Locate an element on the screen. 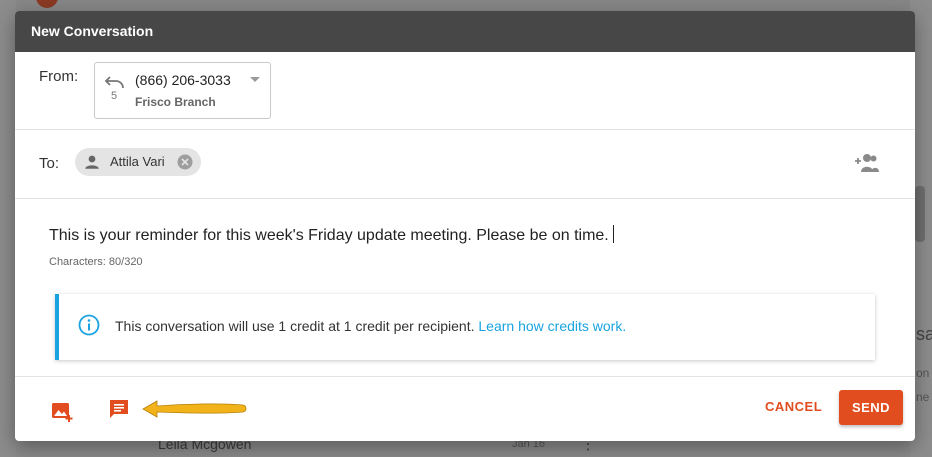 Image resolution: width=932 pixels, height=457 pixels. recipient-chip: Attila Vari is located at coordinates (138, 162).